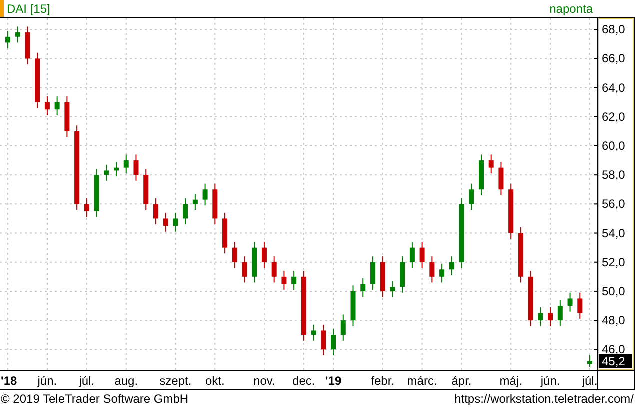 Image resolution: width=635 pixels, height=408 pixels. I want to click on copyright-text: © 2019 TeleTrader Software GmbH, so click(95, 399).